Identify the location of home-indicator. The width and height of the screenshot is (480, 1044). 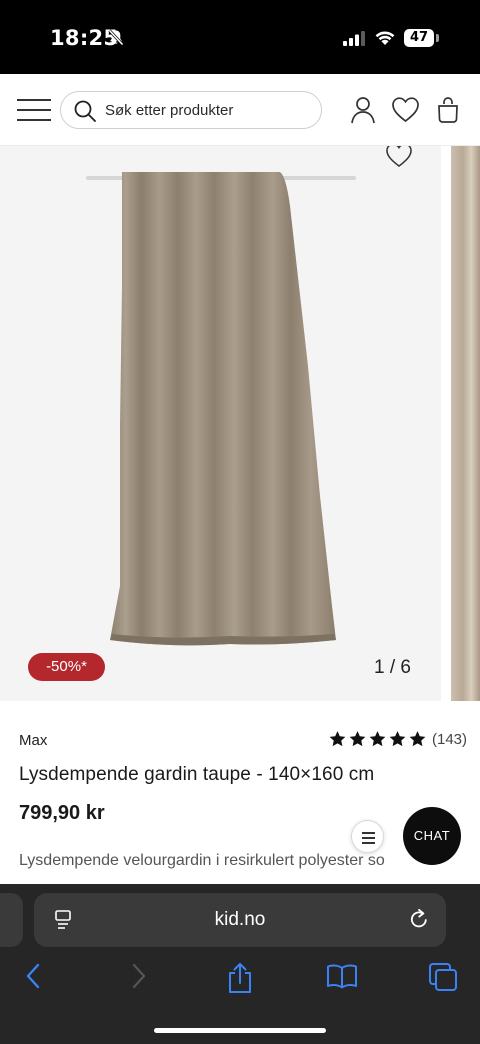
(240, 1030).